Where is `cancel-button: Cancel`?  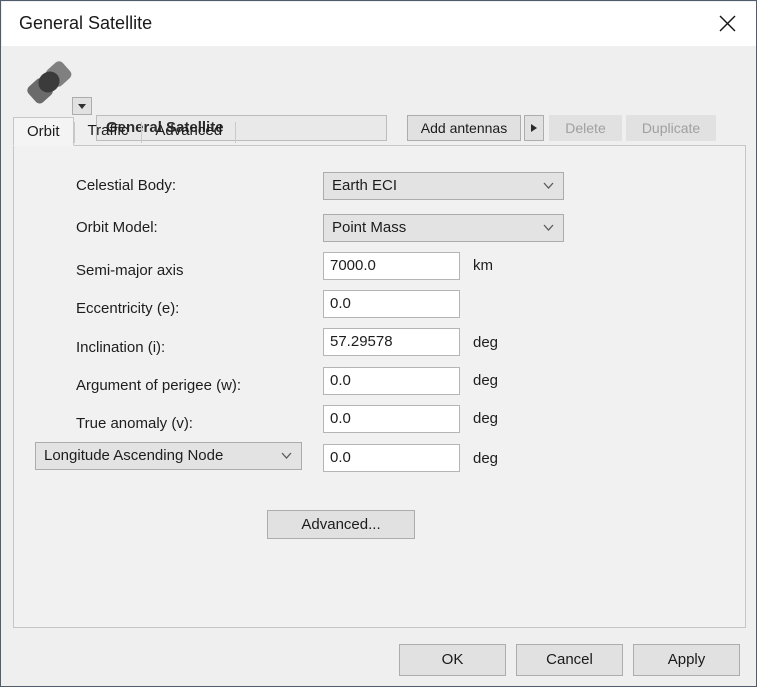 cancel-button: Cancel is located at coordinates (569, 660).